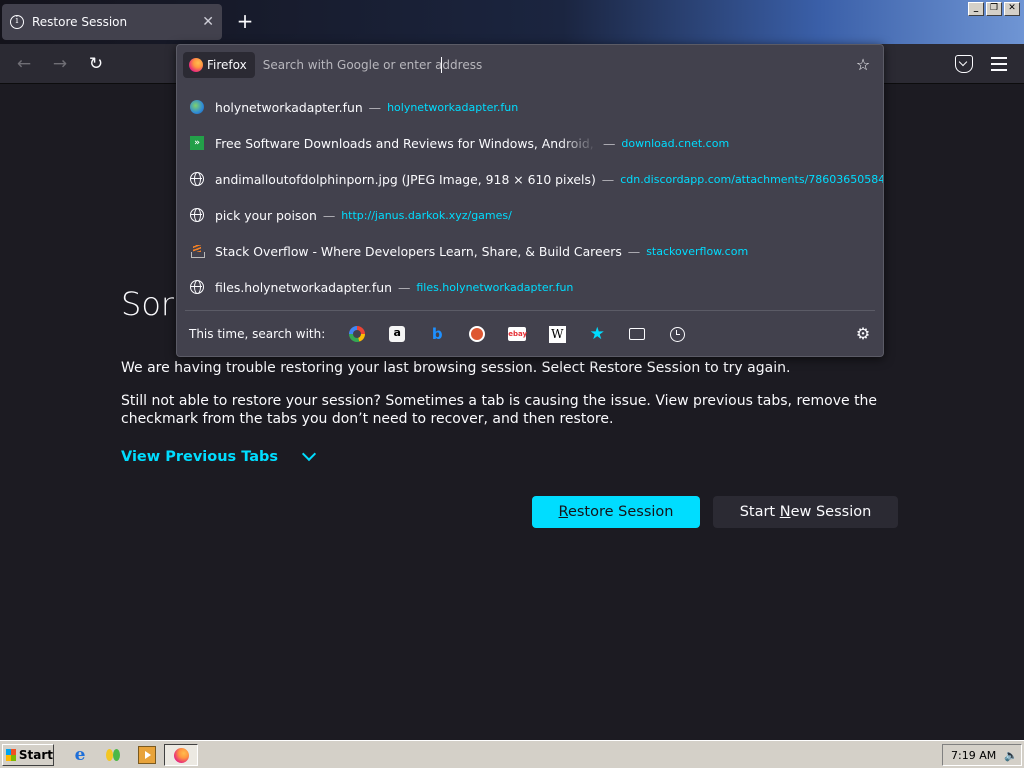  What do you see at coordinates (999, 64) in the screenshot?
I see `hamburger-menu-icon` at bounding box center [999, 64].